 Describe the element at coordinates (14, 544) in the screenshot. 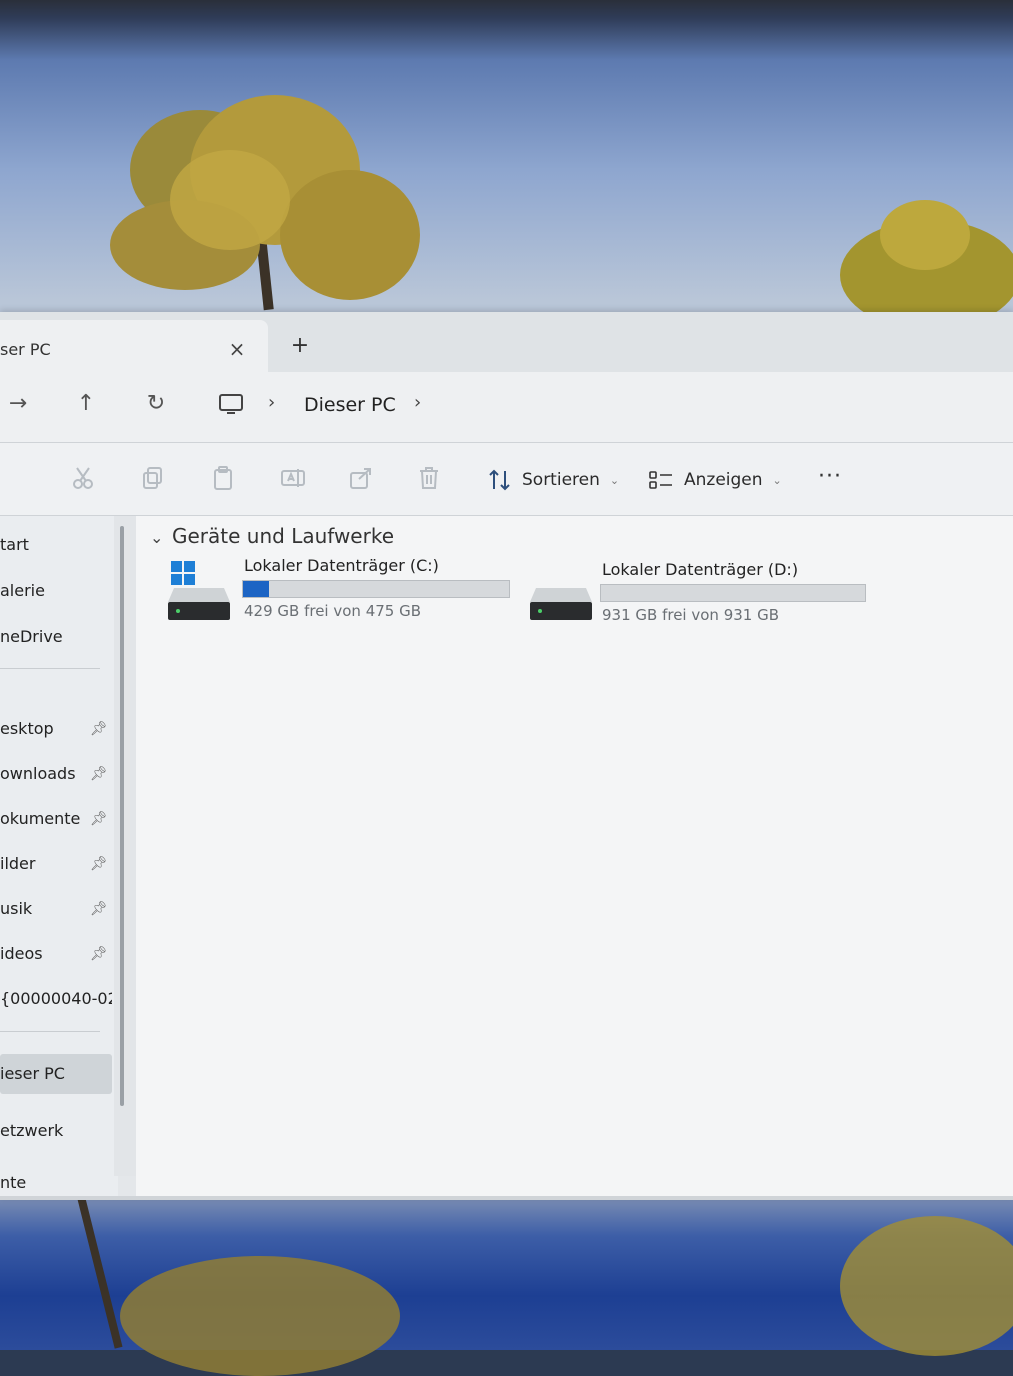

I see `sidebar-item-label: tart` at that location.